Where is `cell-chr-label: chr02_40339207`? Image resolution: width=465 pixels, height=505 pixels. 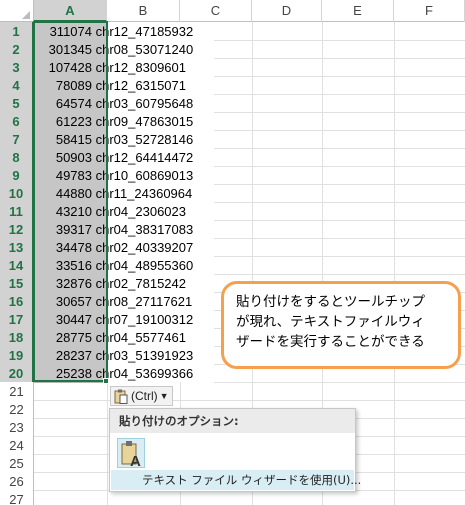 cell-chr-label: chr02_40339207 is located at coordinates (144, 247).